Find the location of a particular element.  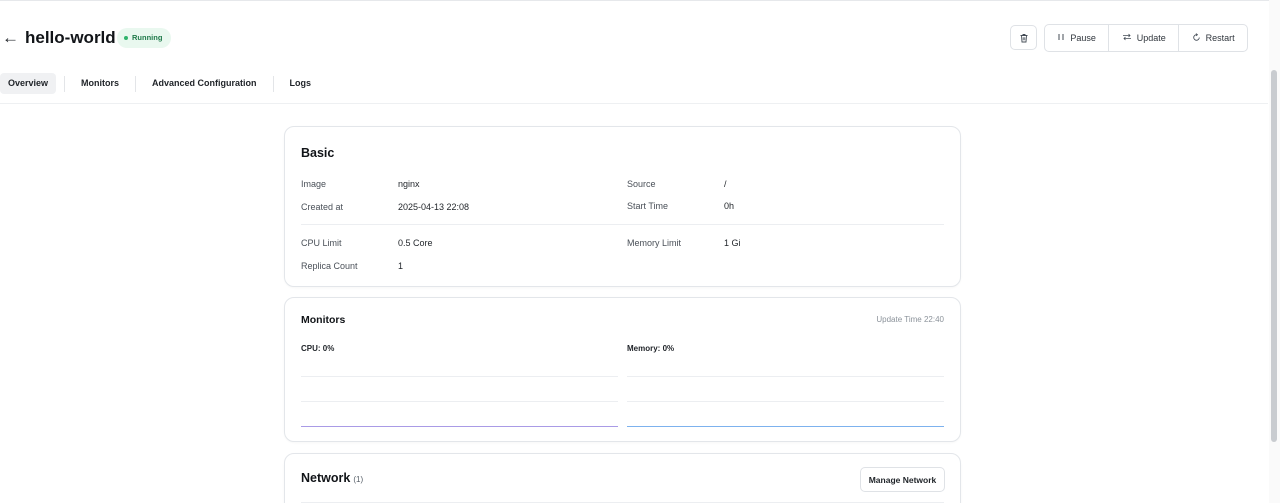

basic-divider is located at coordinates (622, 224).